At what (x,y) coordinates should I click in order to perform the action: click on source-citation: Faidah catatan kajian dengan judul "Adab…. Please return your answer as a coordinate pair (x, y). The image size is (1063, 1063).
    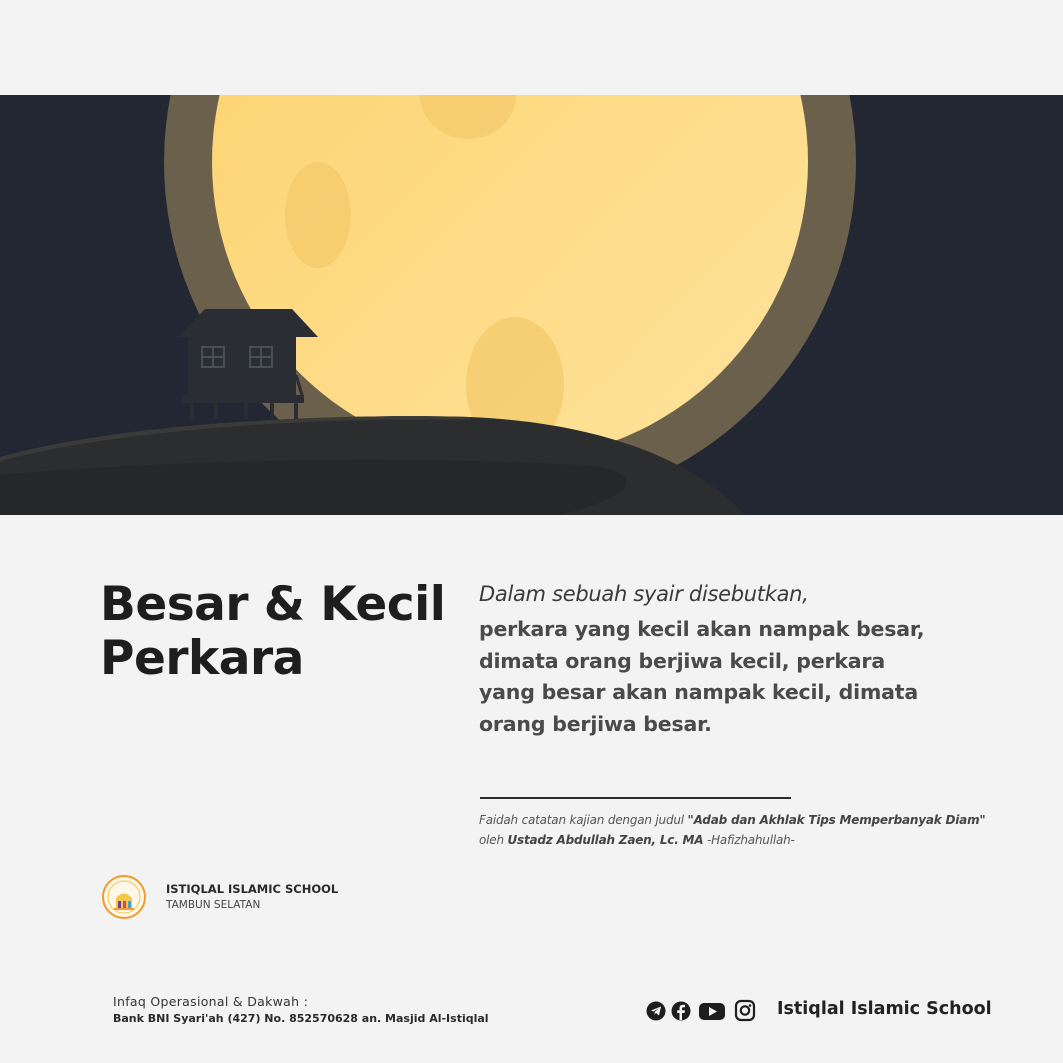
    Looking at the image, I should click on (739, 830).